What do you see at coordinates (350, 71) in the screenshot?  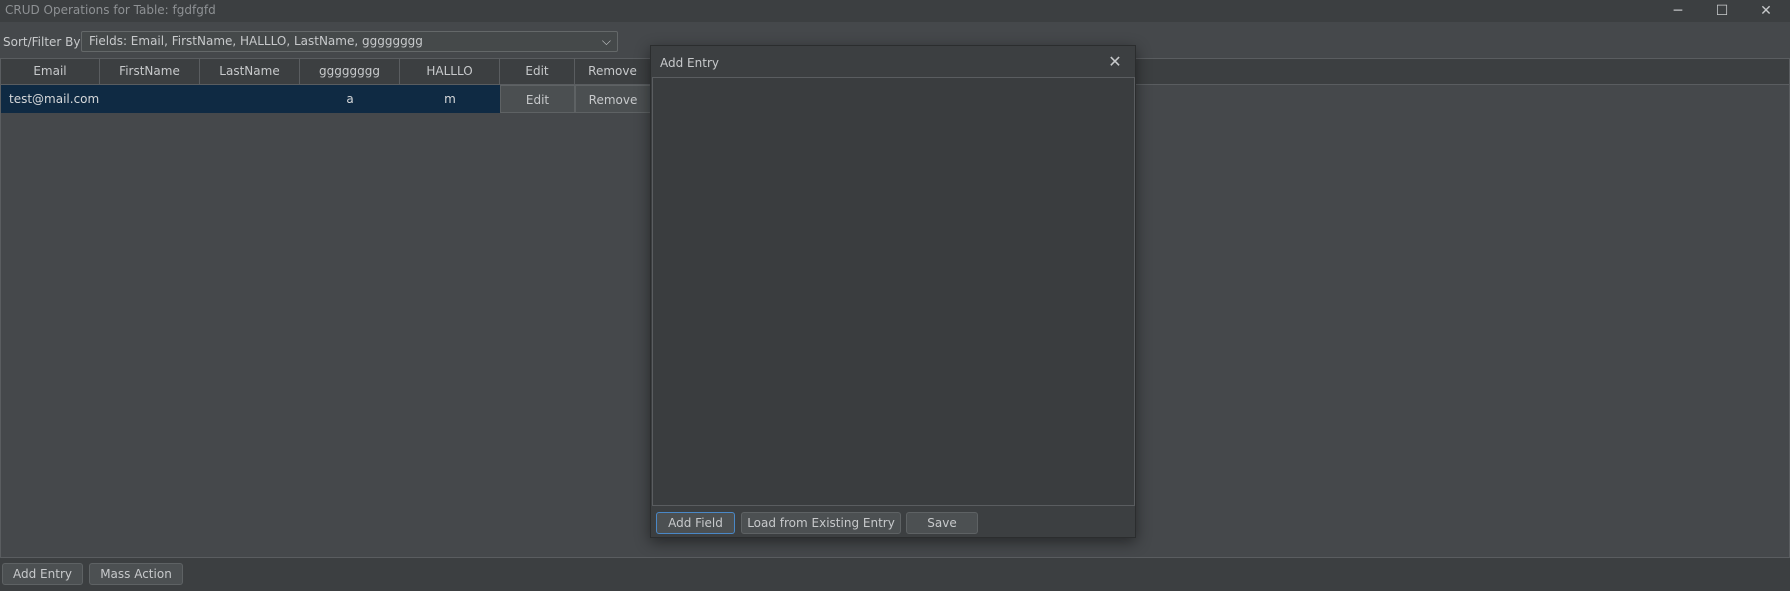 I see `column-header-gggggggg: gggggggg` at bounding box center [350, 71].